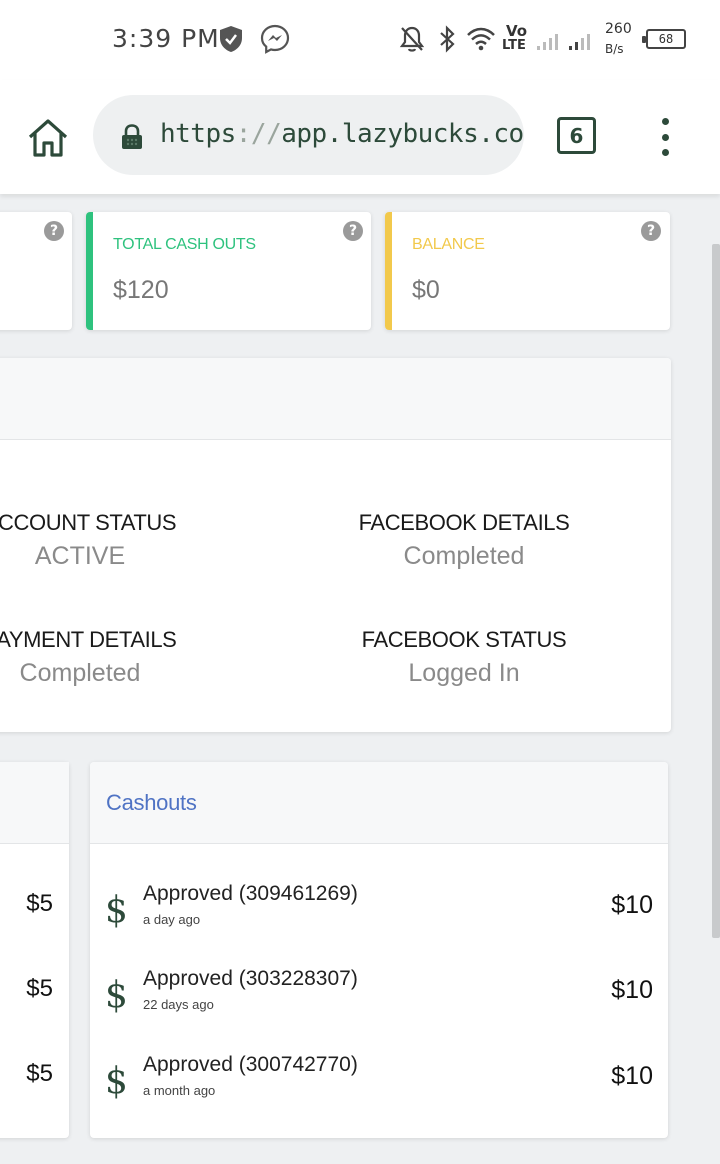  I want to click on cashout-status: Approved (303228307), so click(250, 978).